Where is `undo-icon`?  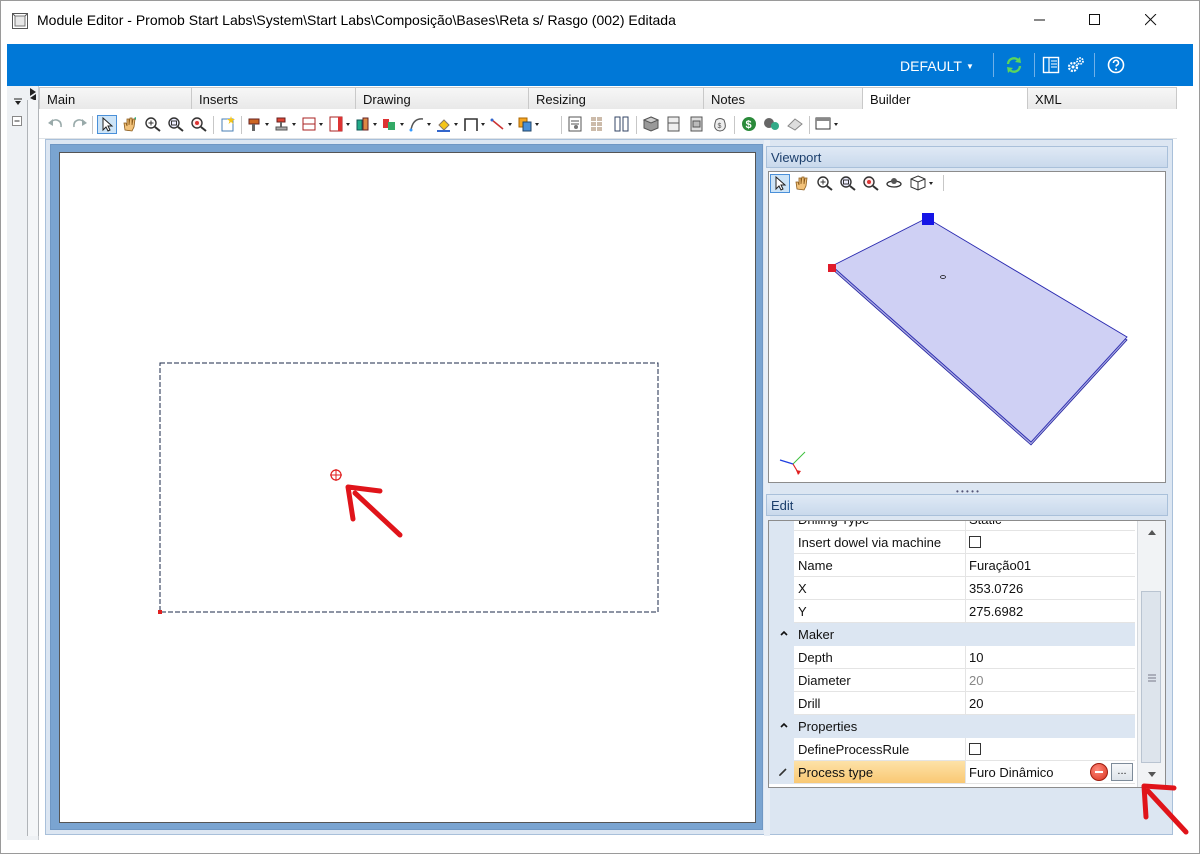
undo-icon is located at coordinates (56, 124).